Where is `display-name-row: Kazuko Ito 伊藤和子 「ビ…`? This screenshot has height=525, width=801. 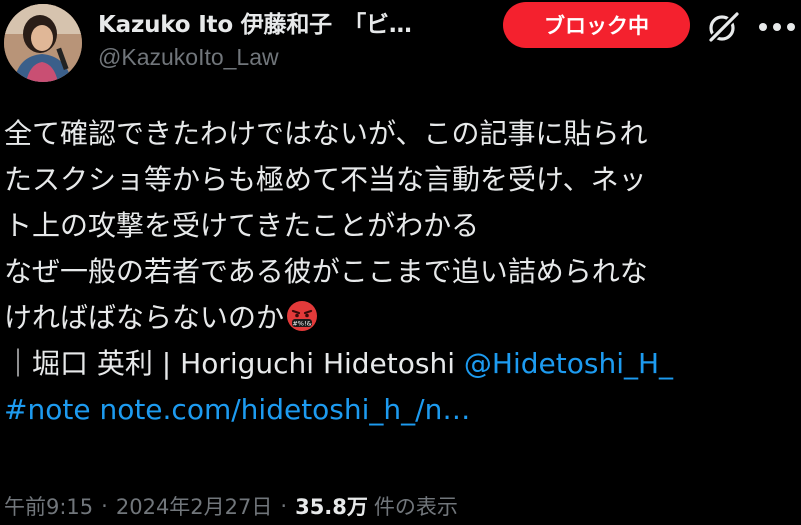
display-name-row: Kazuko Ito 伊藤和子 「ビ… is located at coordinates (255, 22).